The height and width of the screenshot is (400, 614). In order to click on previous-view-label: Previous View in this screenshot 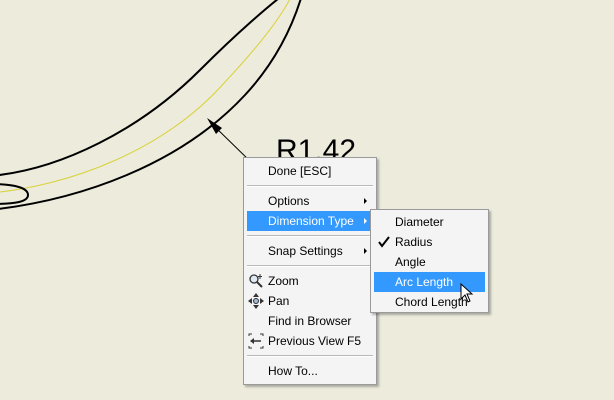, I will do `click(306, 341)`.